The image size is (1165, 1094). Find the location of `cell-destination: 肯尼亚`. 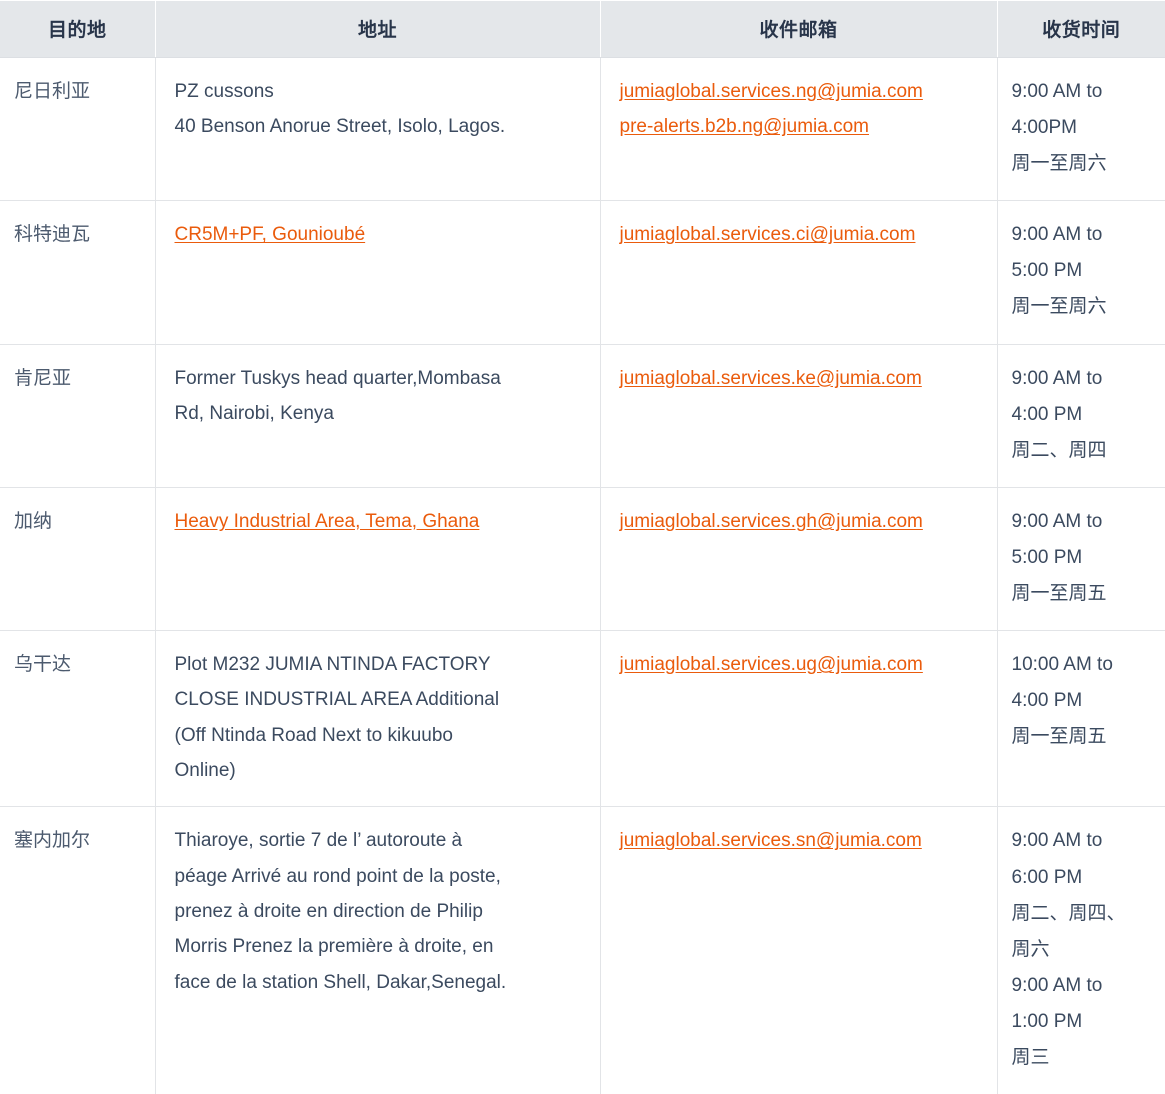

cell-destination: 肯尼亚 is located at coordinates (77, 415).